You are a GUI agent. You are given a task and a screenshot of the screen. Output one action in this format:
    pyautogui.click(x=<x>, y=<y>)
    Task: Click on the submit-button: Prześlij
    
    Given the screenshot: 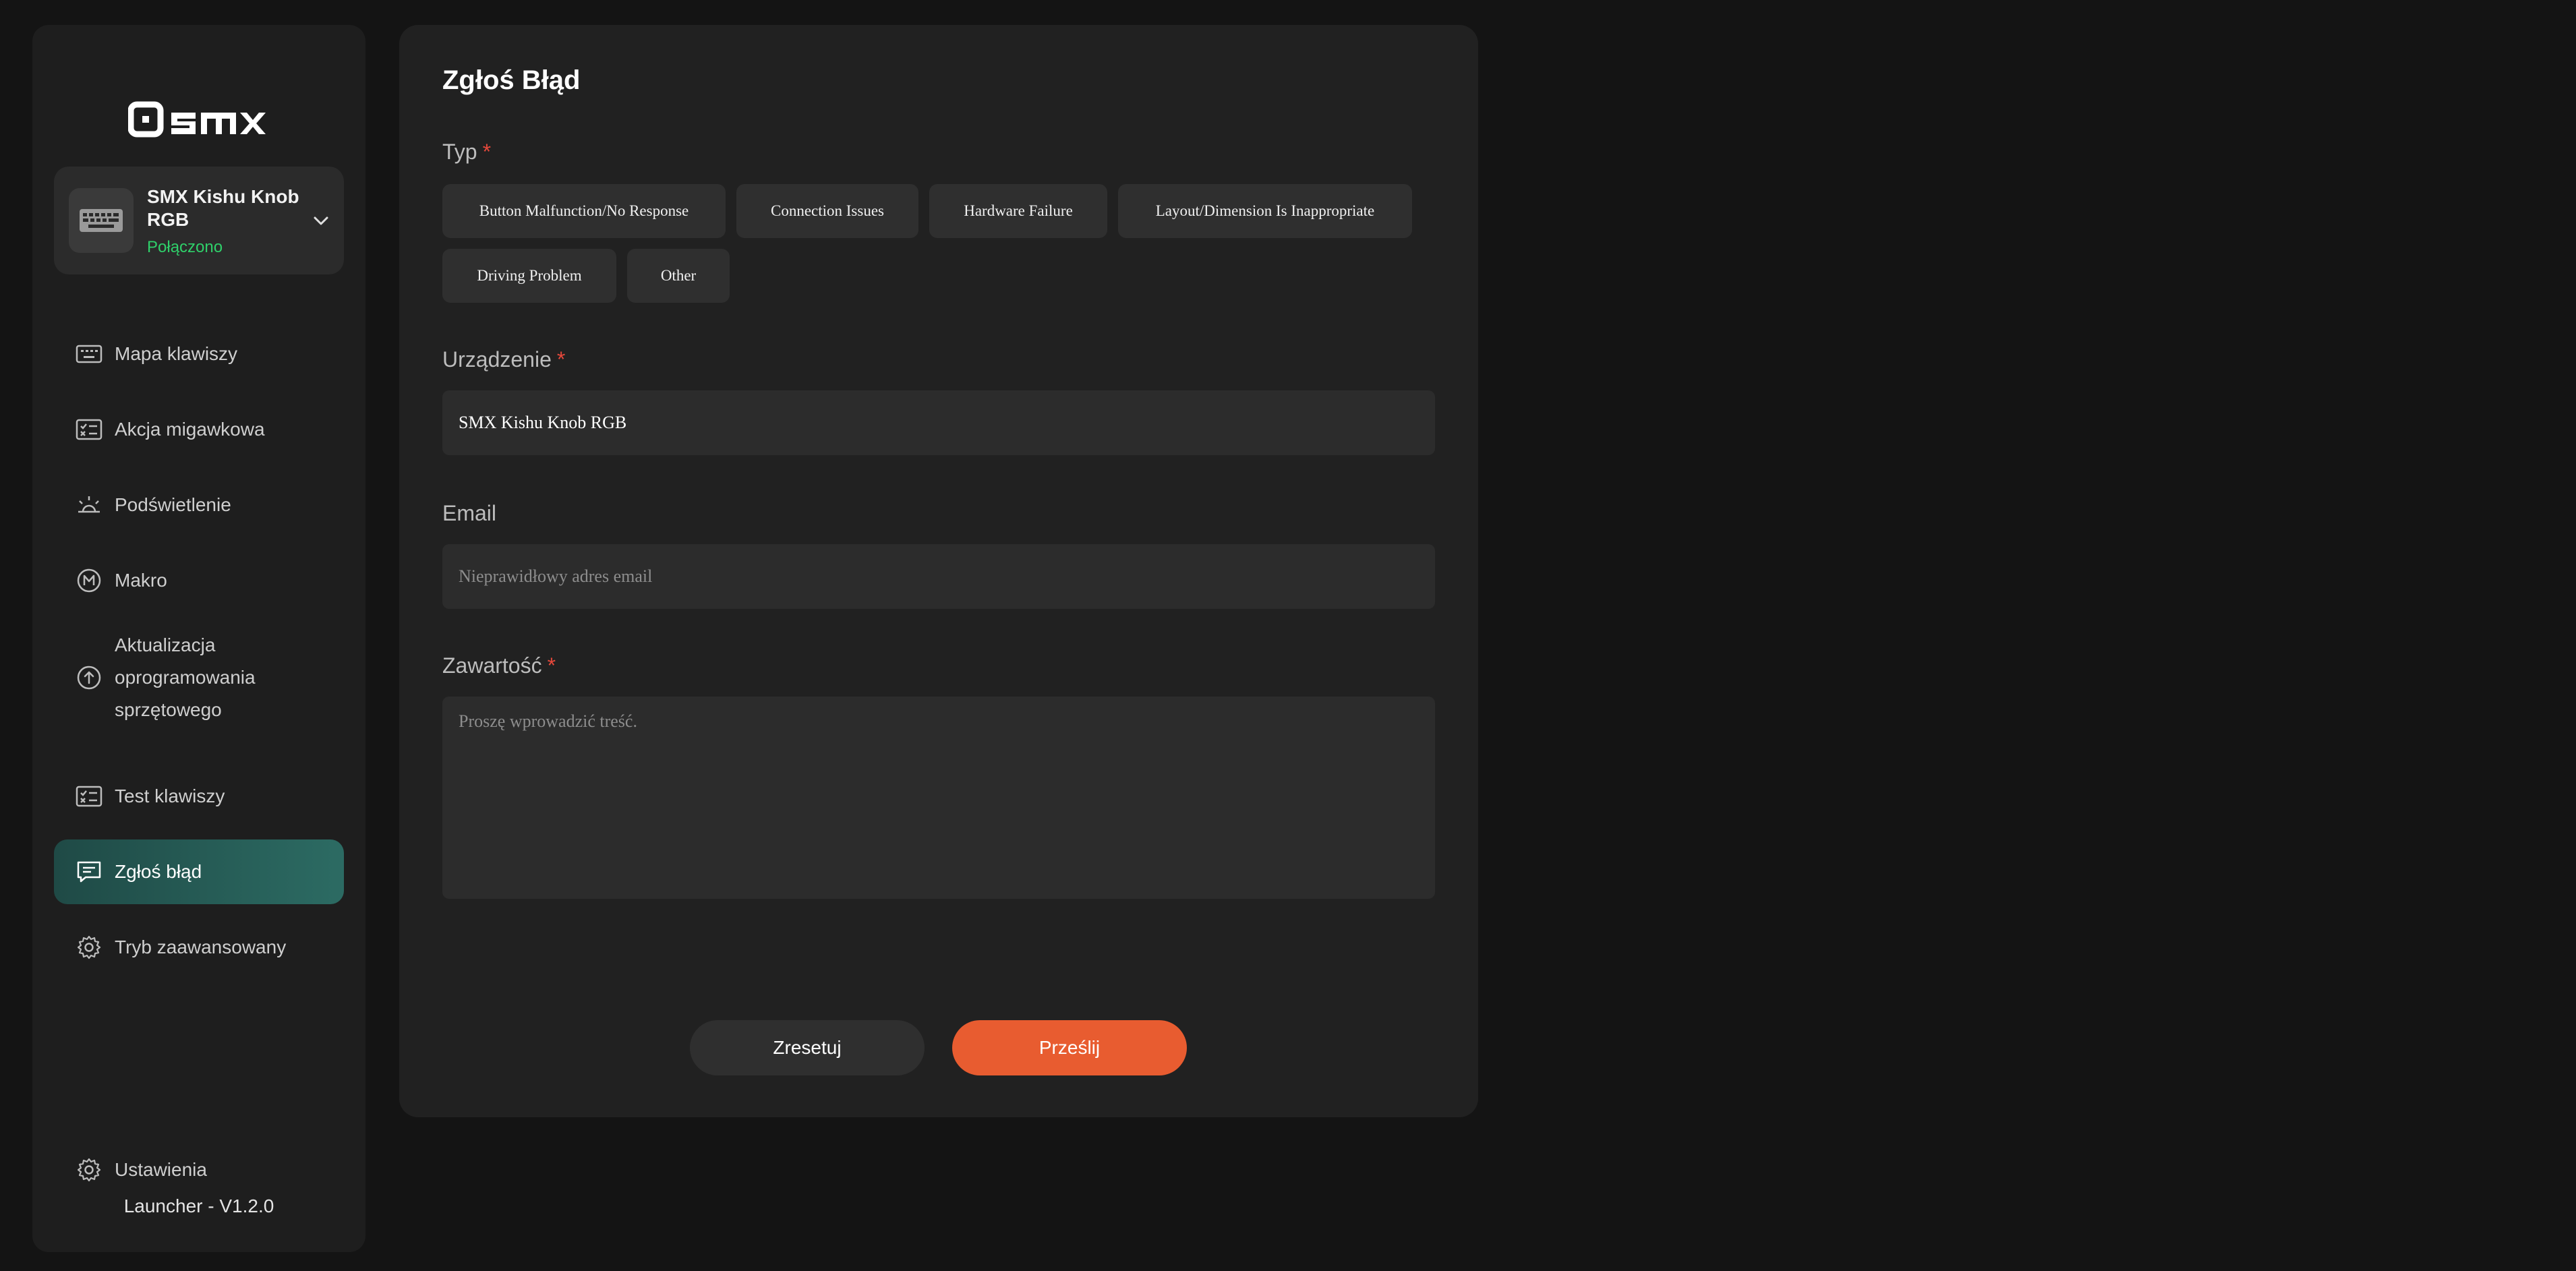 What is the action you would take?
    pyautogui.click(x=1069, y=1047)
    